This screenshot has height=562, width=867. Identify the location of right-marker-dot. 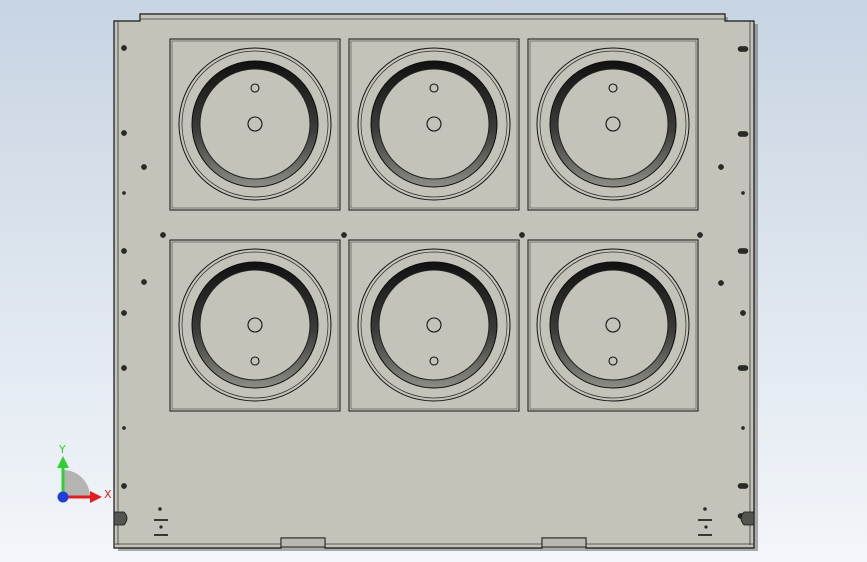
(706, 527).